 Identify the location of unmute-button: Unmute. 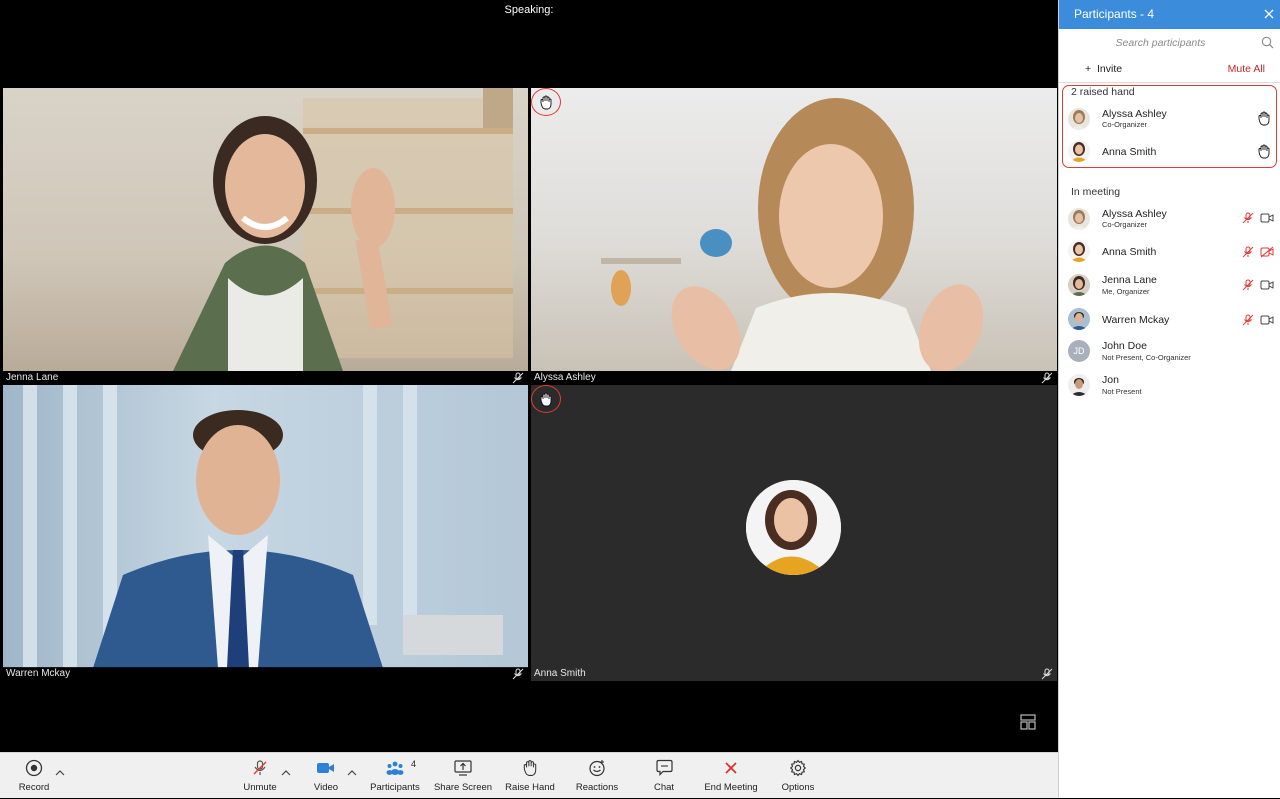
(260, 776).